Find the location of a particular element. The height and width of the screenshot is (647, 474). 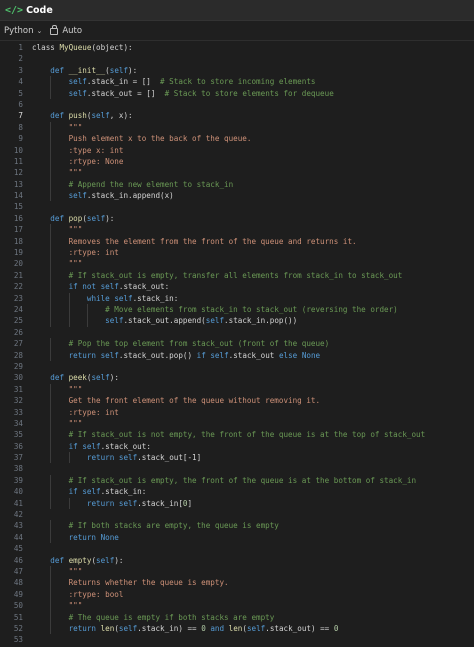

line-number: 13 is located at coordinates (18, 184).